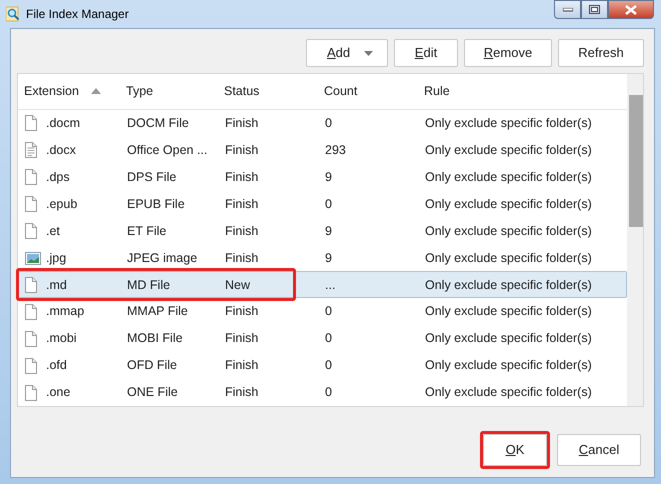 The image size is (661, 484). I want to click on status-text: New, so click(238, 285).